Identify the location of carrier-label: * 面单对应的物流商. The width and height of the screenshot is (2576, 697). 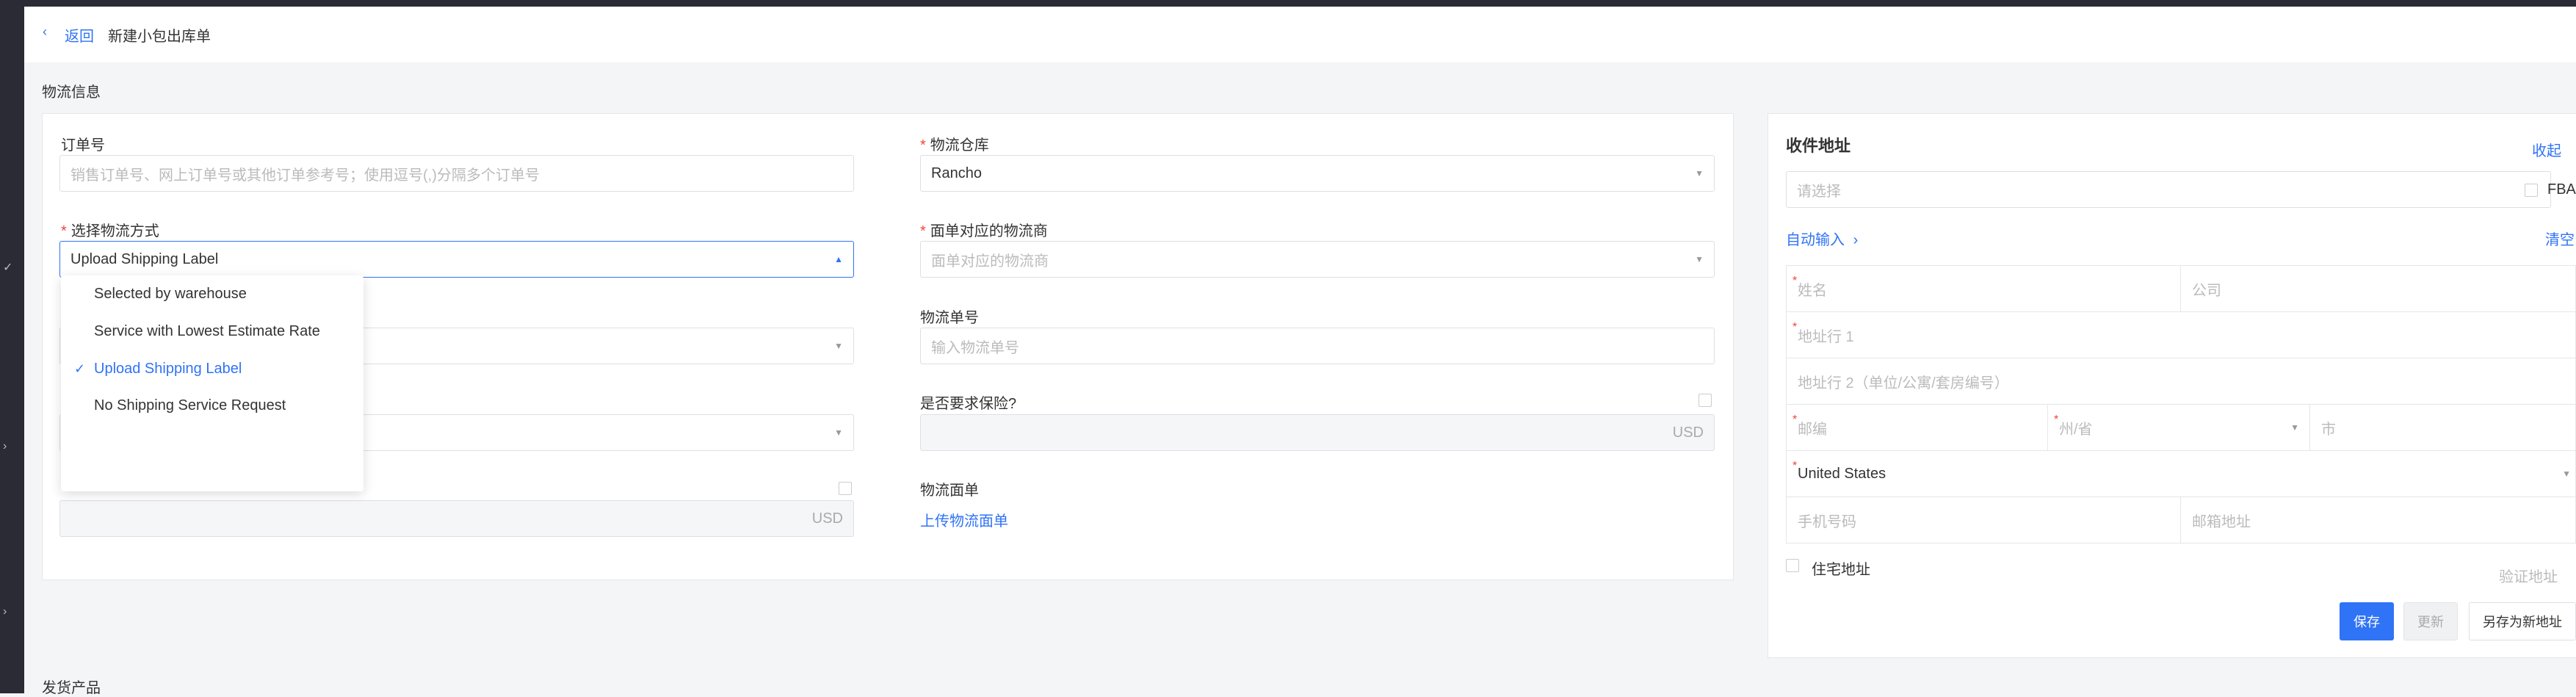
(984, 231).